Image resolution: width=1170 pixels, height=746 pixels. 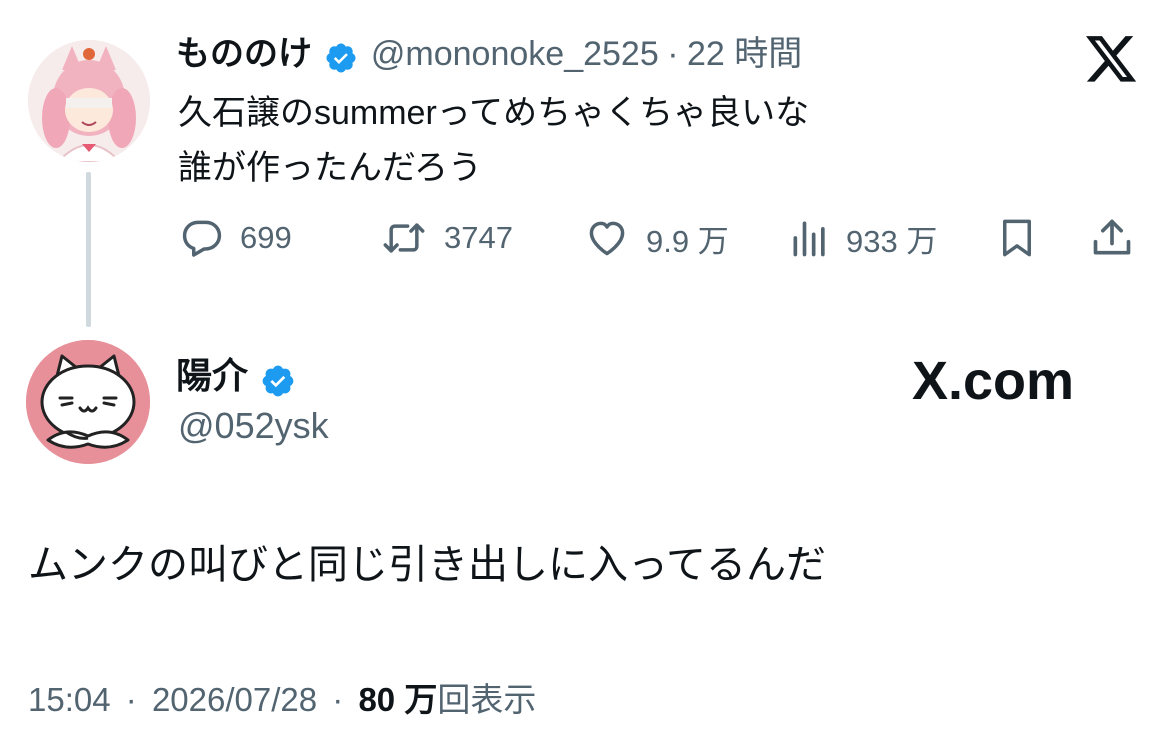 I want to click on reply-action: 699, so click(x=235, y=238).